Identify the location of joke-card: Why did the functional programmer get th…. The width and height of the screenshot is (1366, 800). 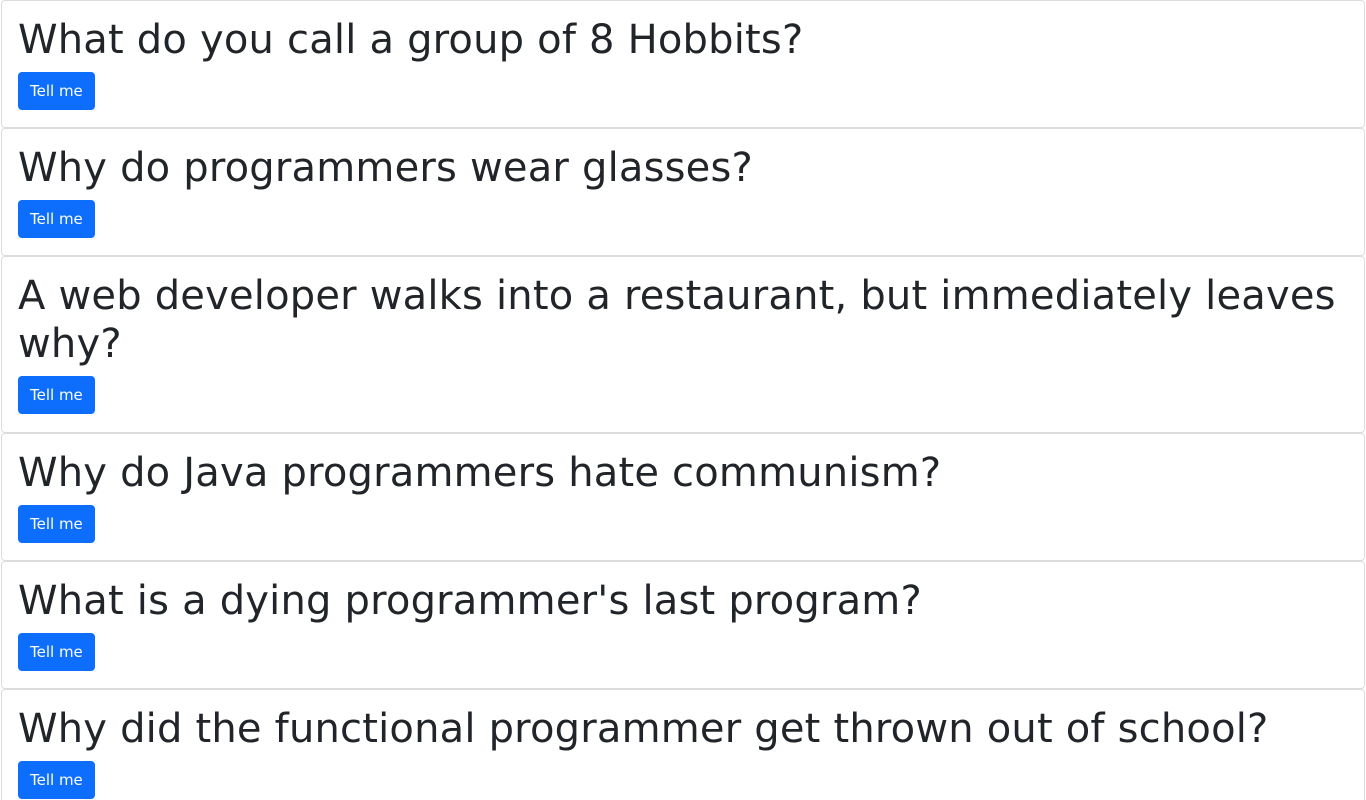
(683, 744).